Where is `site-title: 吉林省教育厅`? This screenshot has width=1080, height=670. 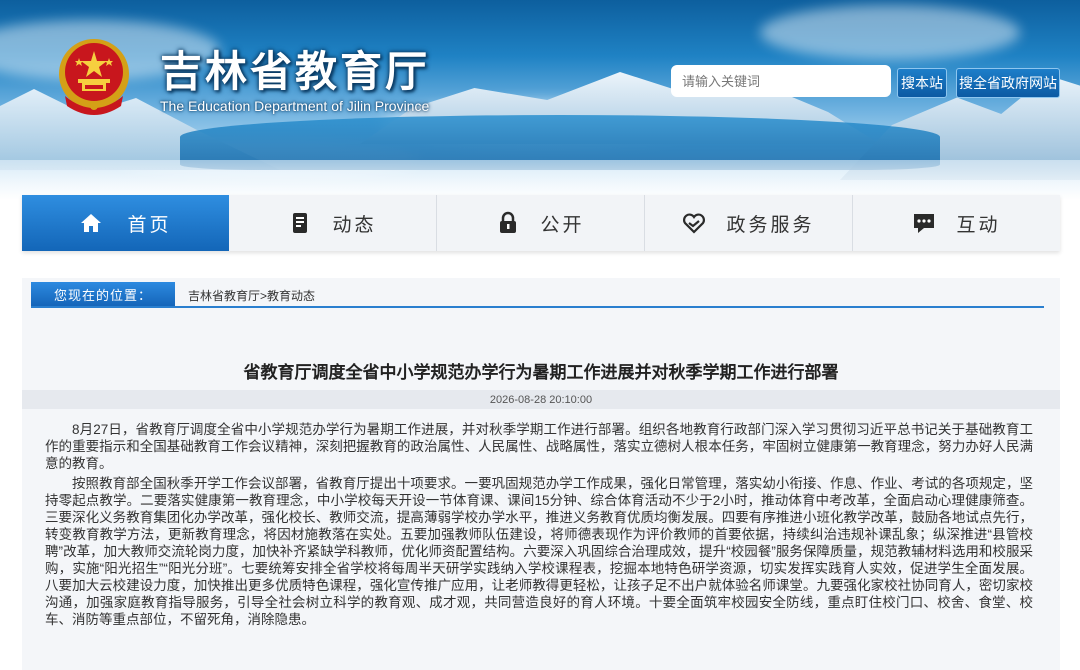
site-title: 吉林省教育厅 is located at coordinates (295, 71).